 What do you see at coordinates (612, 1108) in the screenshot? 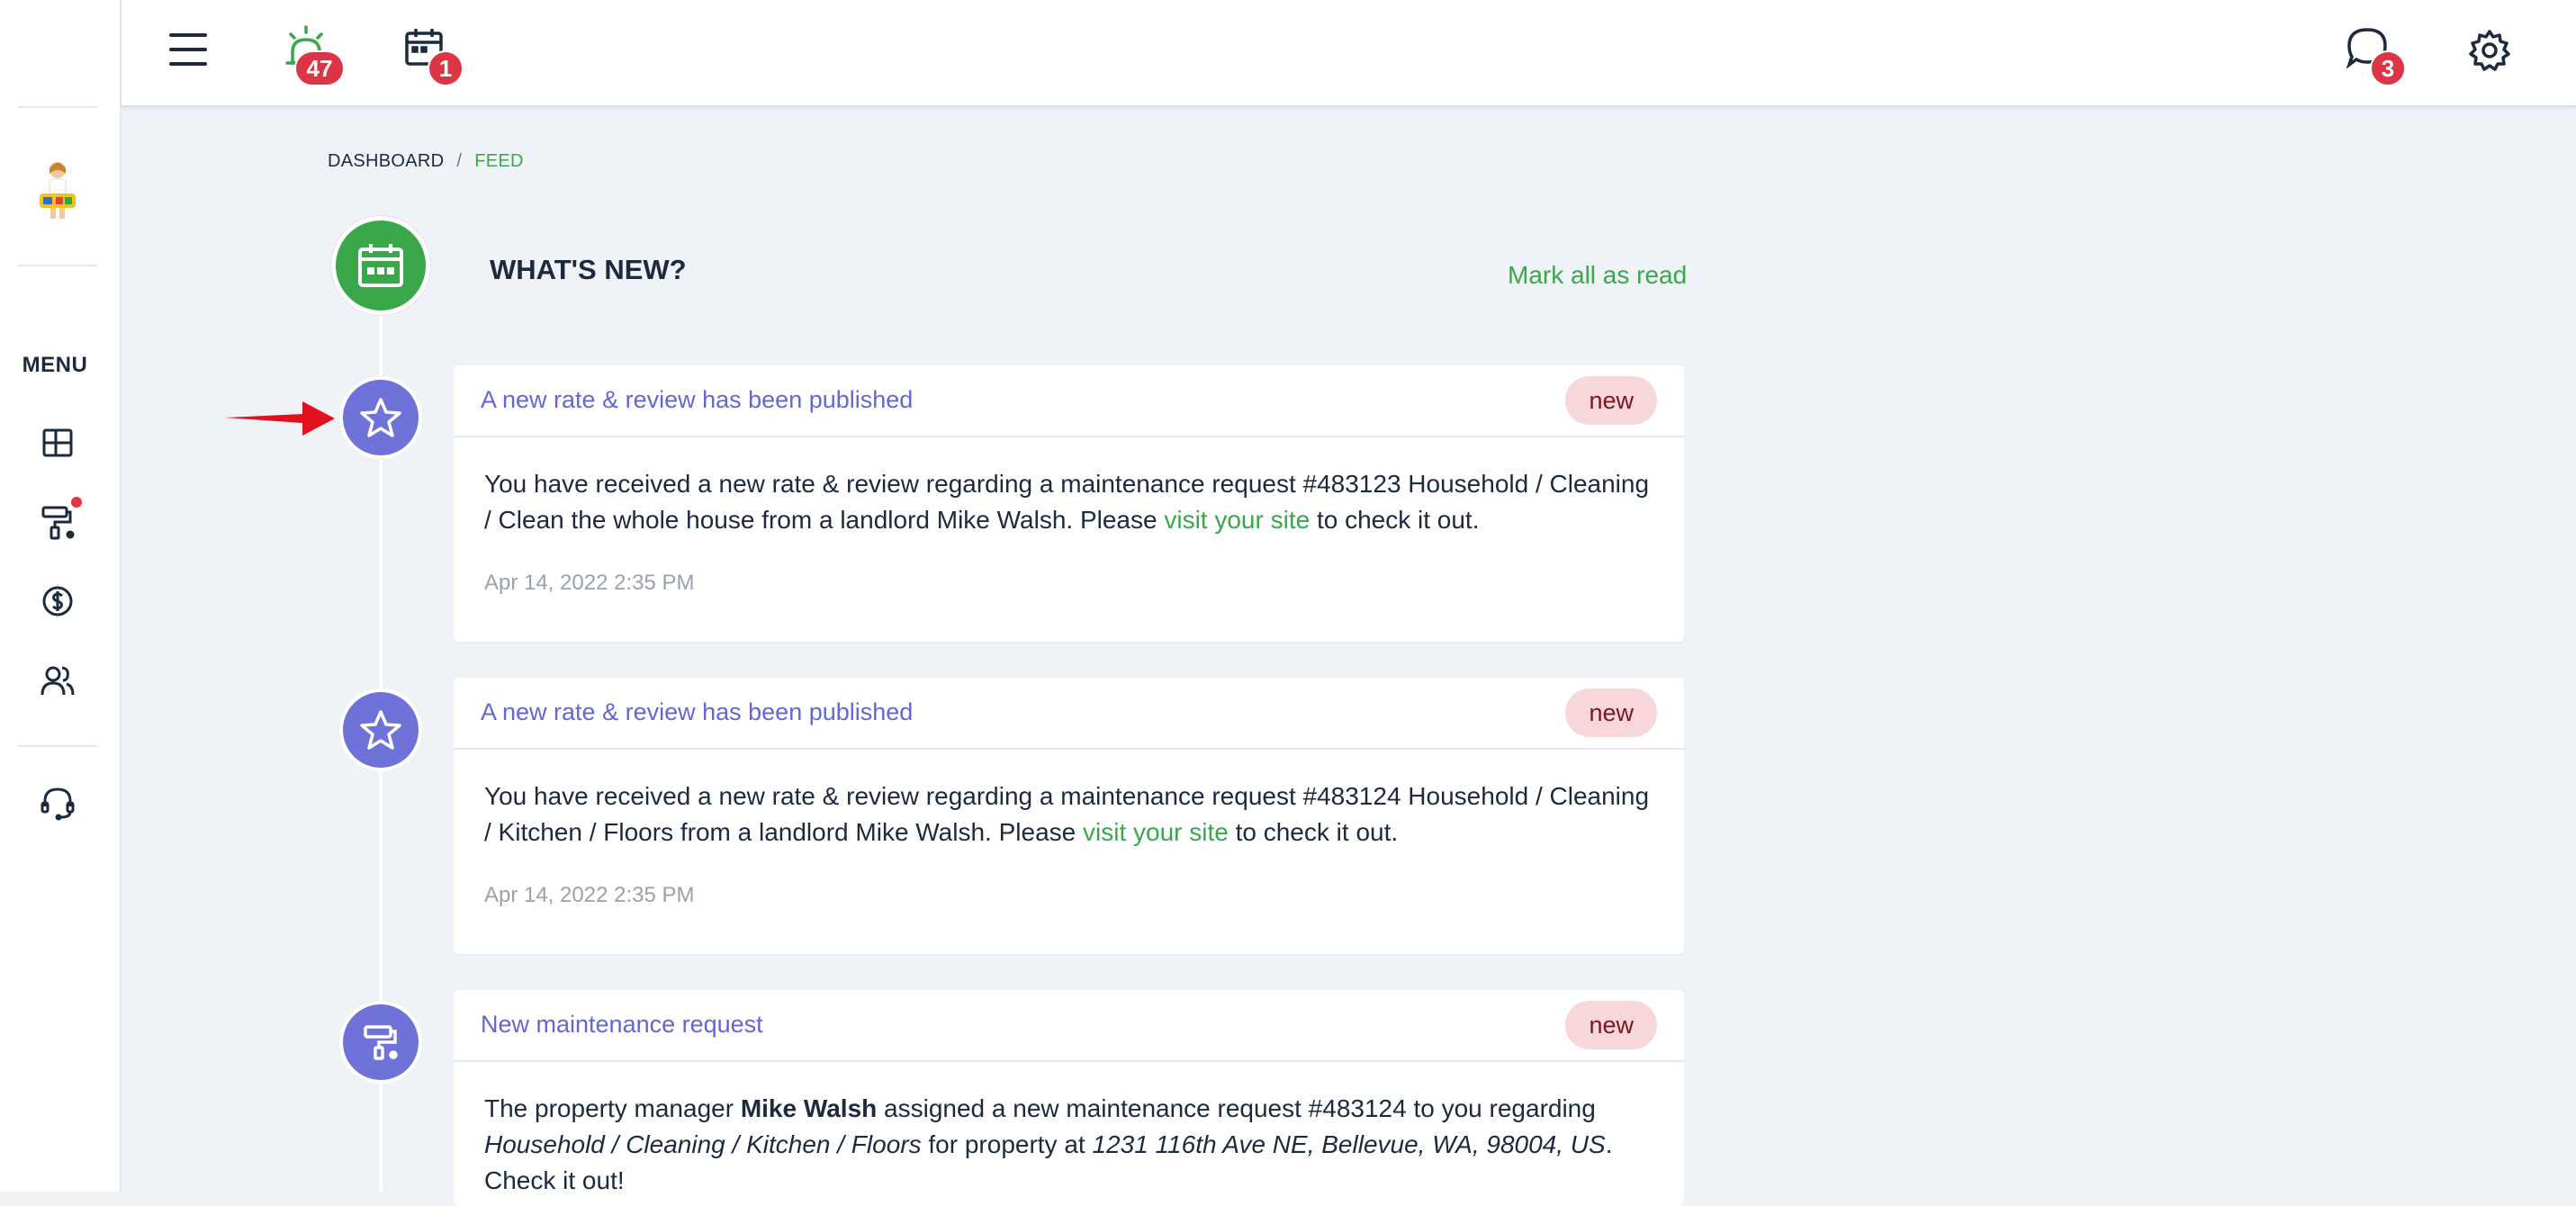
I see `message-text: The property manager` at bounding box center [612, 1108].